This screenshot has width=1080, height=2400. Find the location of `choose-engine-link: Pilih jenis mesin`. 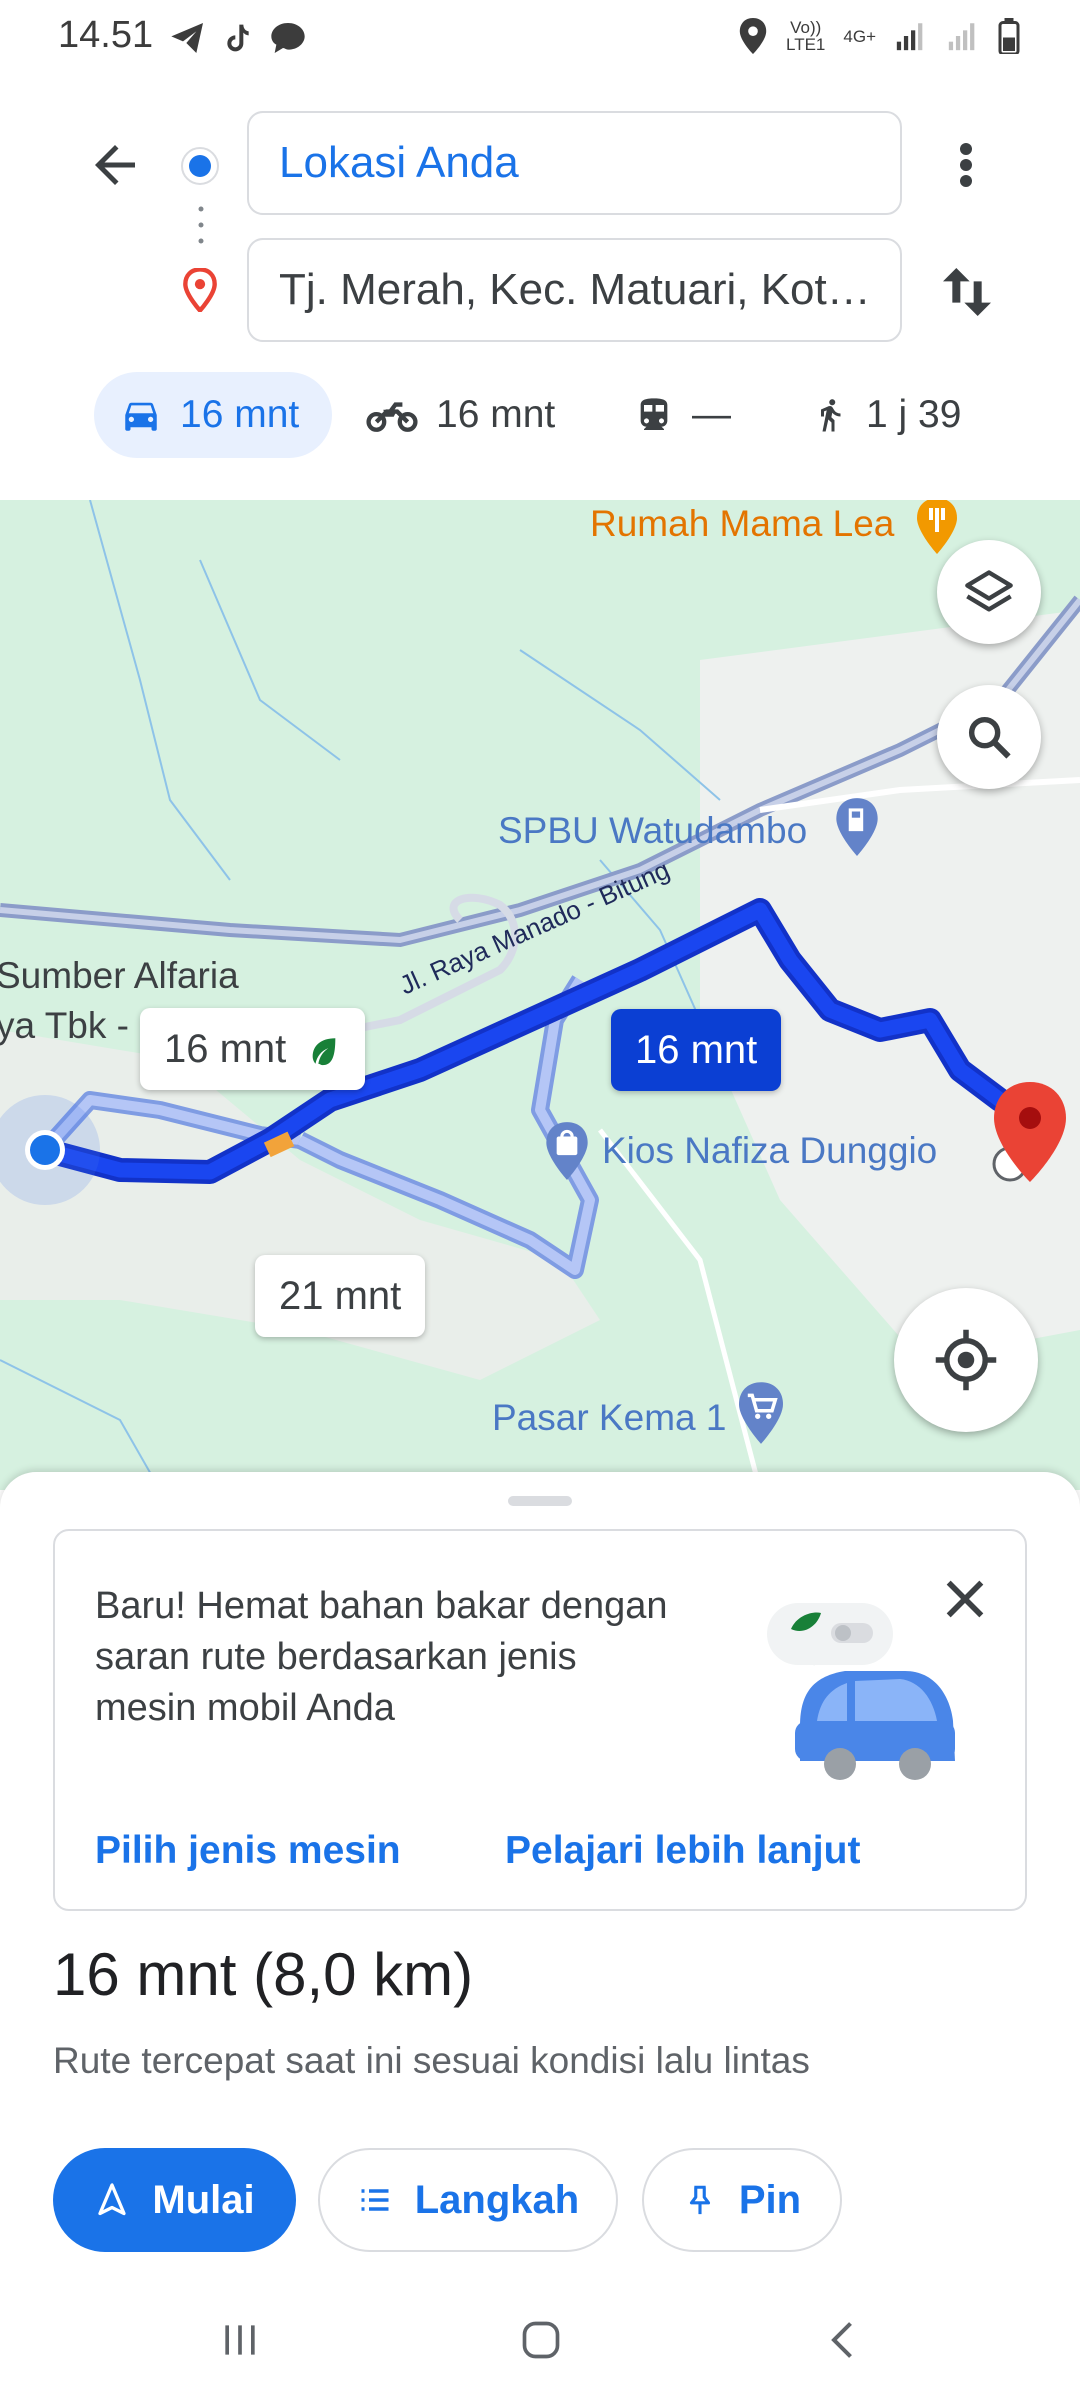

choose-engine-link: Pilih jenis mesin is located at coordinates (248, 1851).